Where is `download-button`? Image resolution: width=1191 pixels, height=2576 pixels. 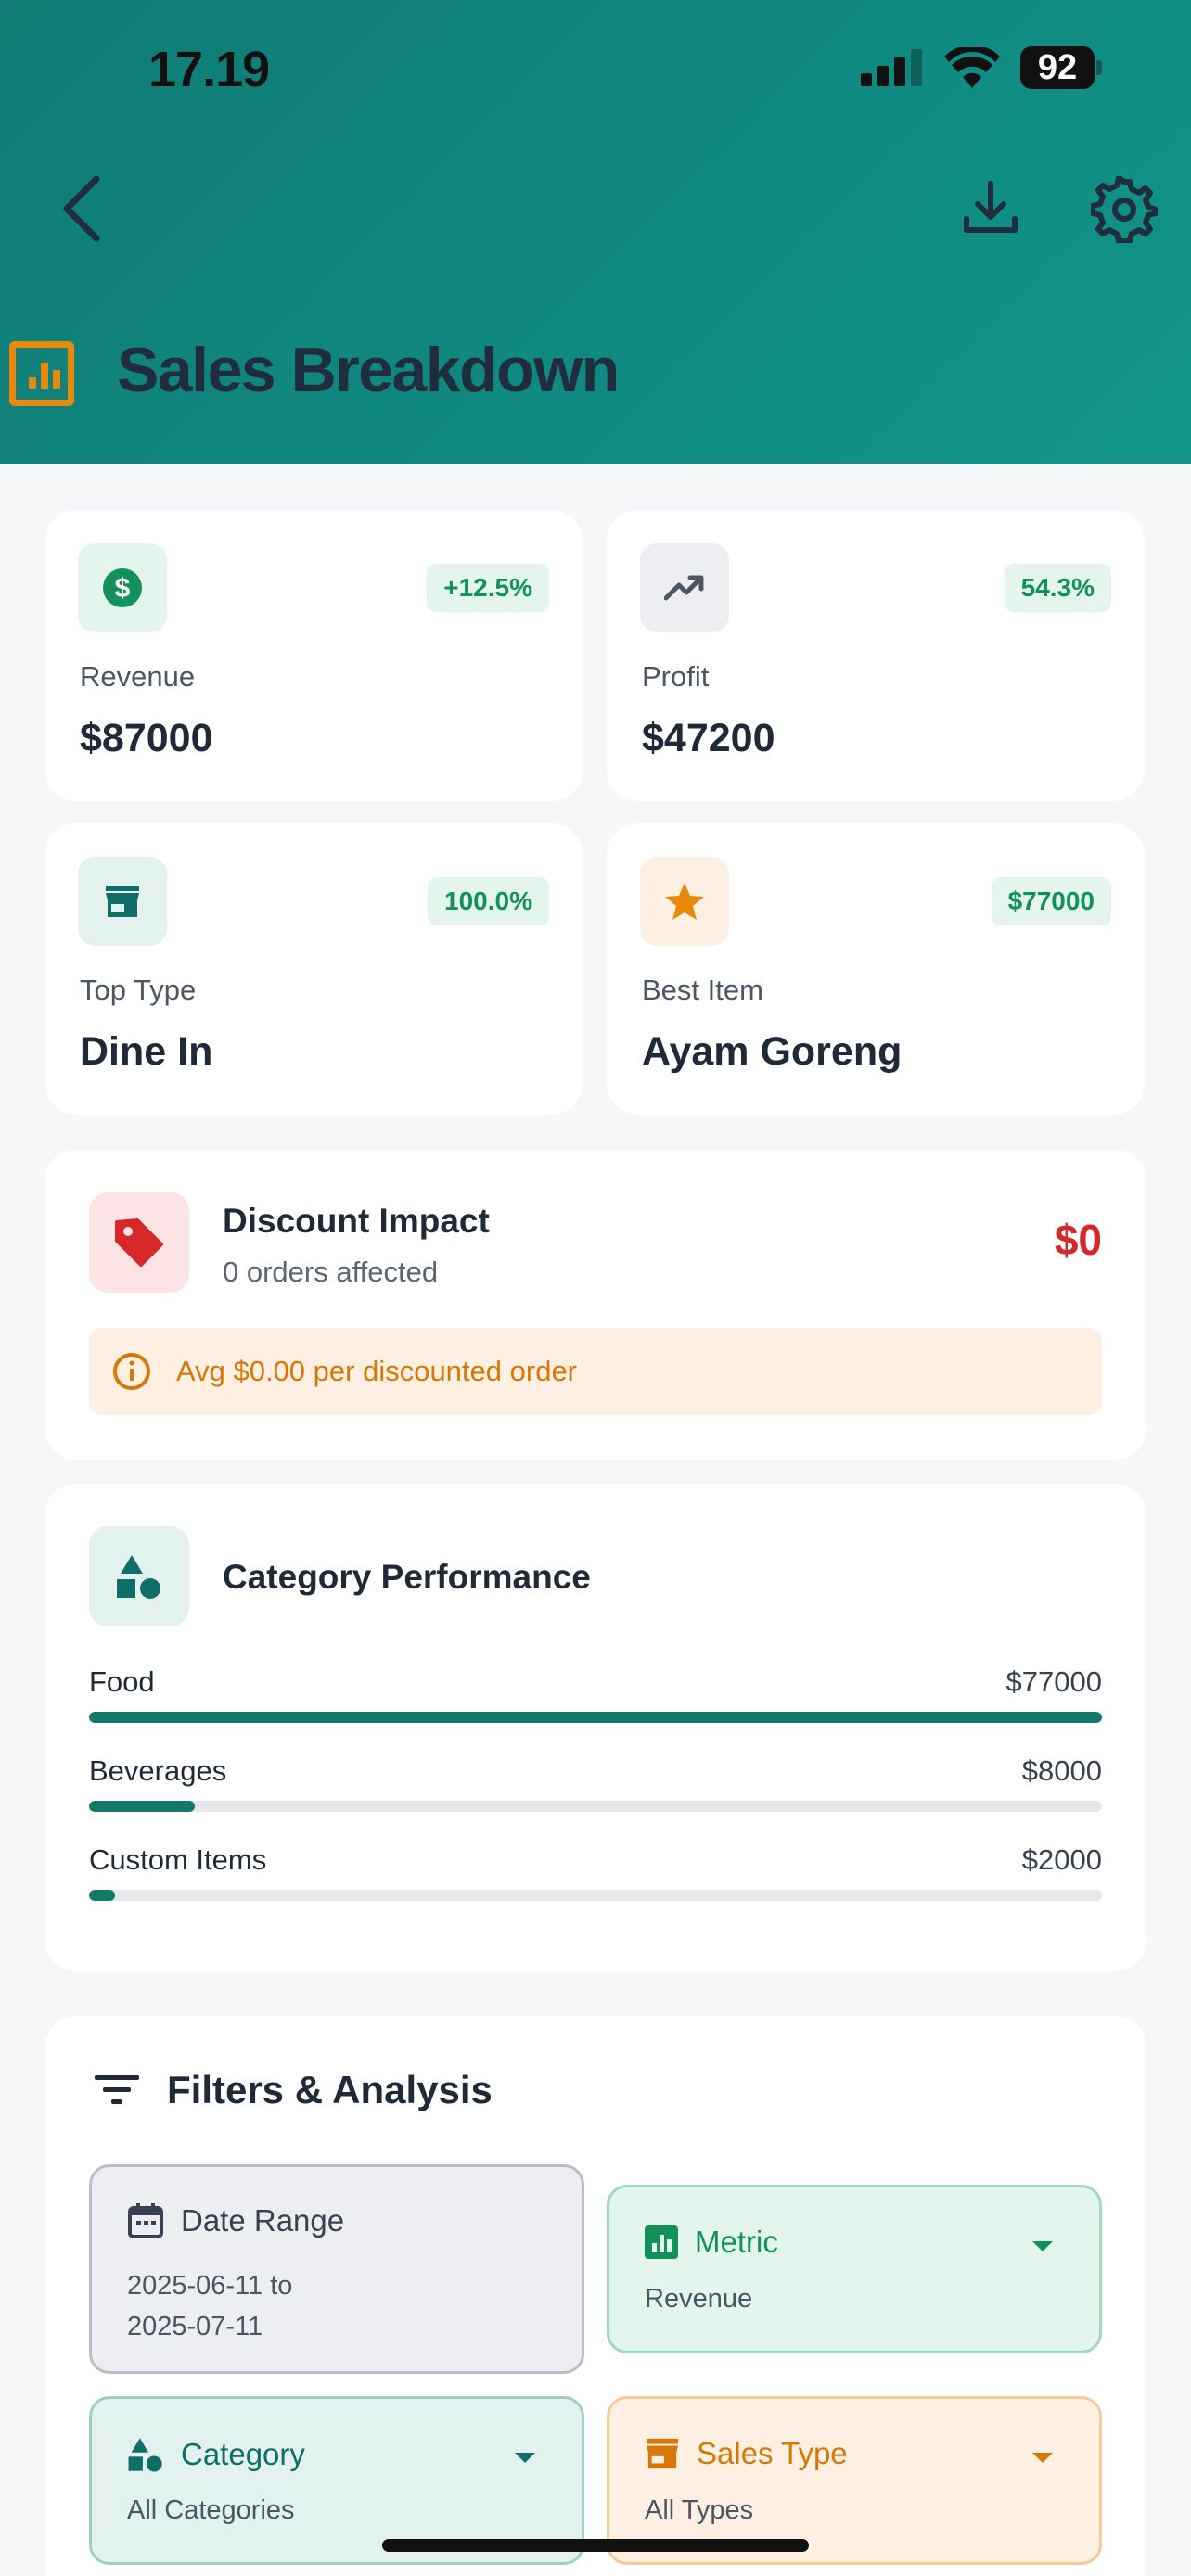 download-button is located at coordinates (990, 208).